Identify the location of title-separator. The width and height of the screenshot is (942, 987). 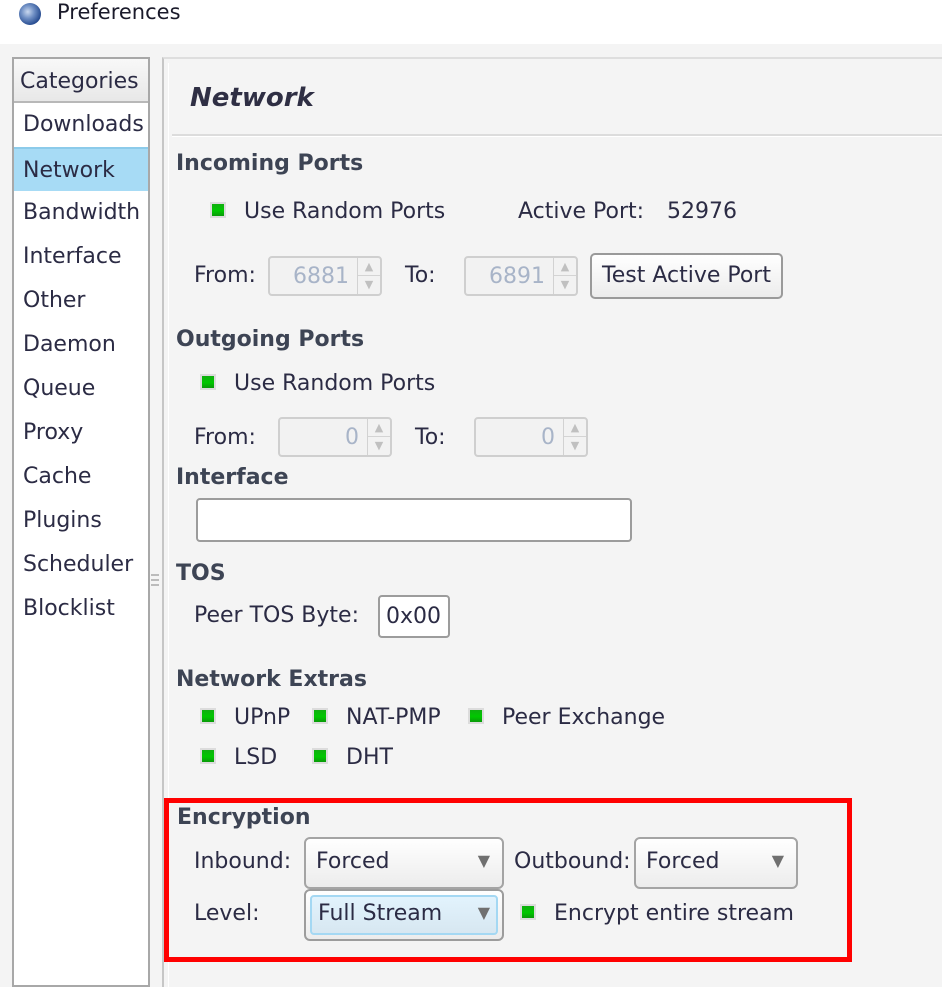
(557, 135).